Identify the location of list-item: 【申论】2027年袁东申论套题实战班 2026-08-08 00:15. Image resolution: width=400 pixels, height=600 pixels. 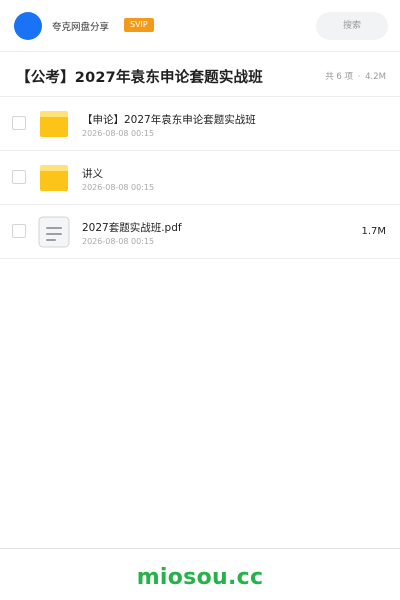
(200, 124).